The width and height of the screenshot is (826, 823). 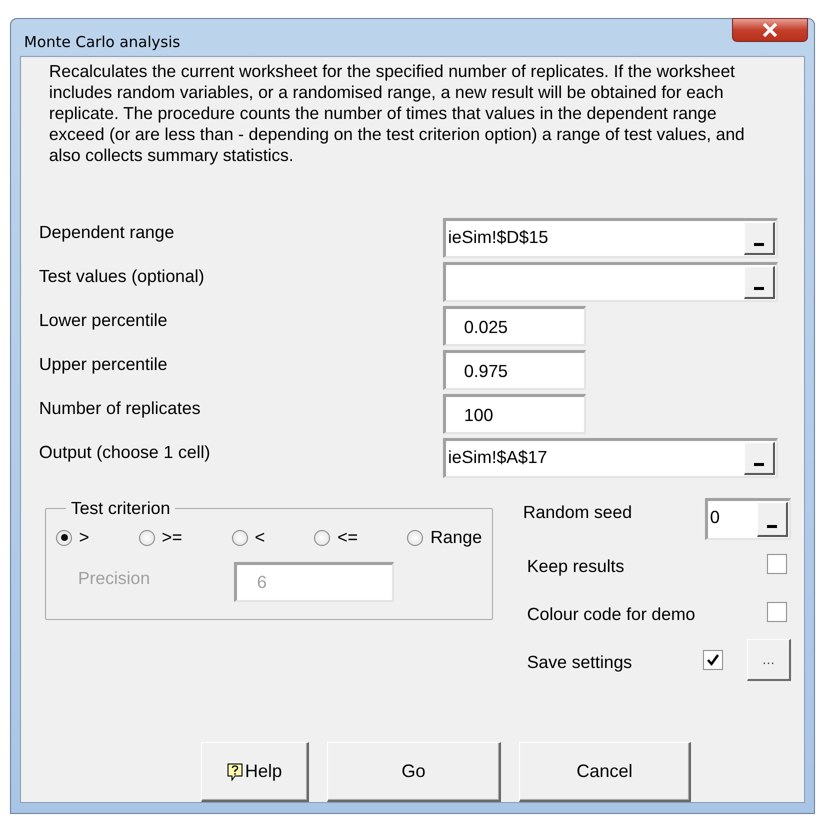 I want to click on input-field: 100, so click(x=514, y=414).